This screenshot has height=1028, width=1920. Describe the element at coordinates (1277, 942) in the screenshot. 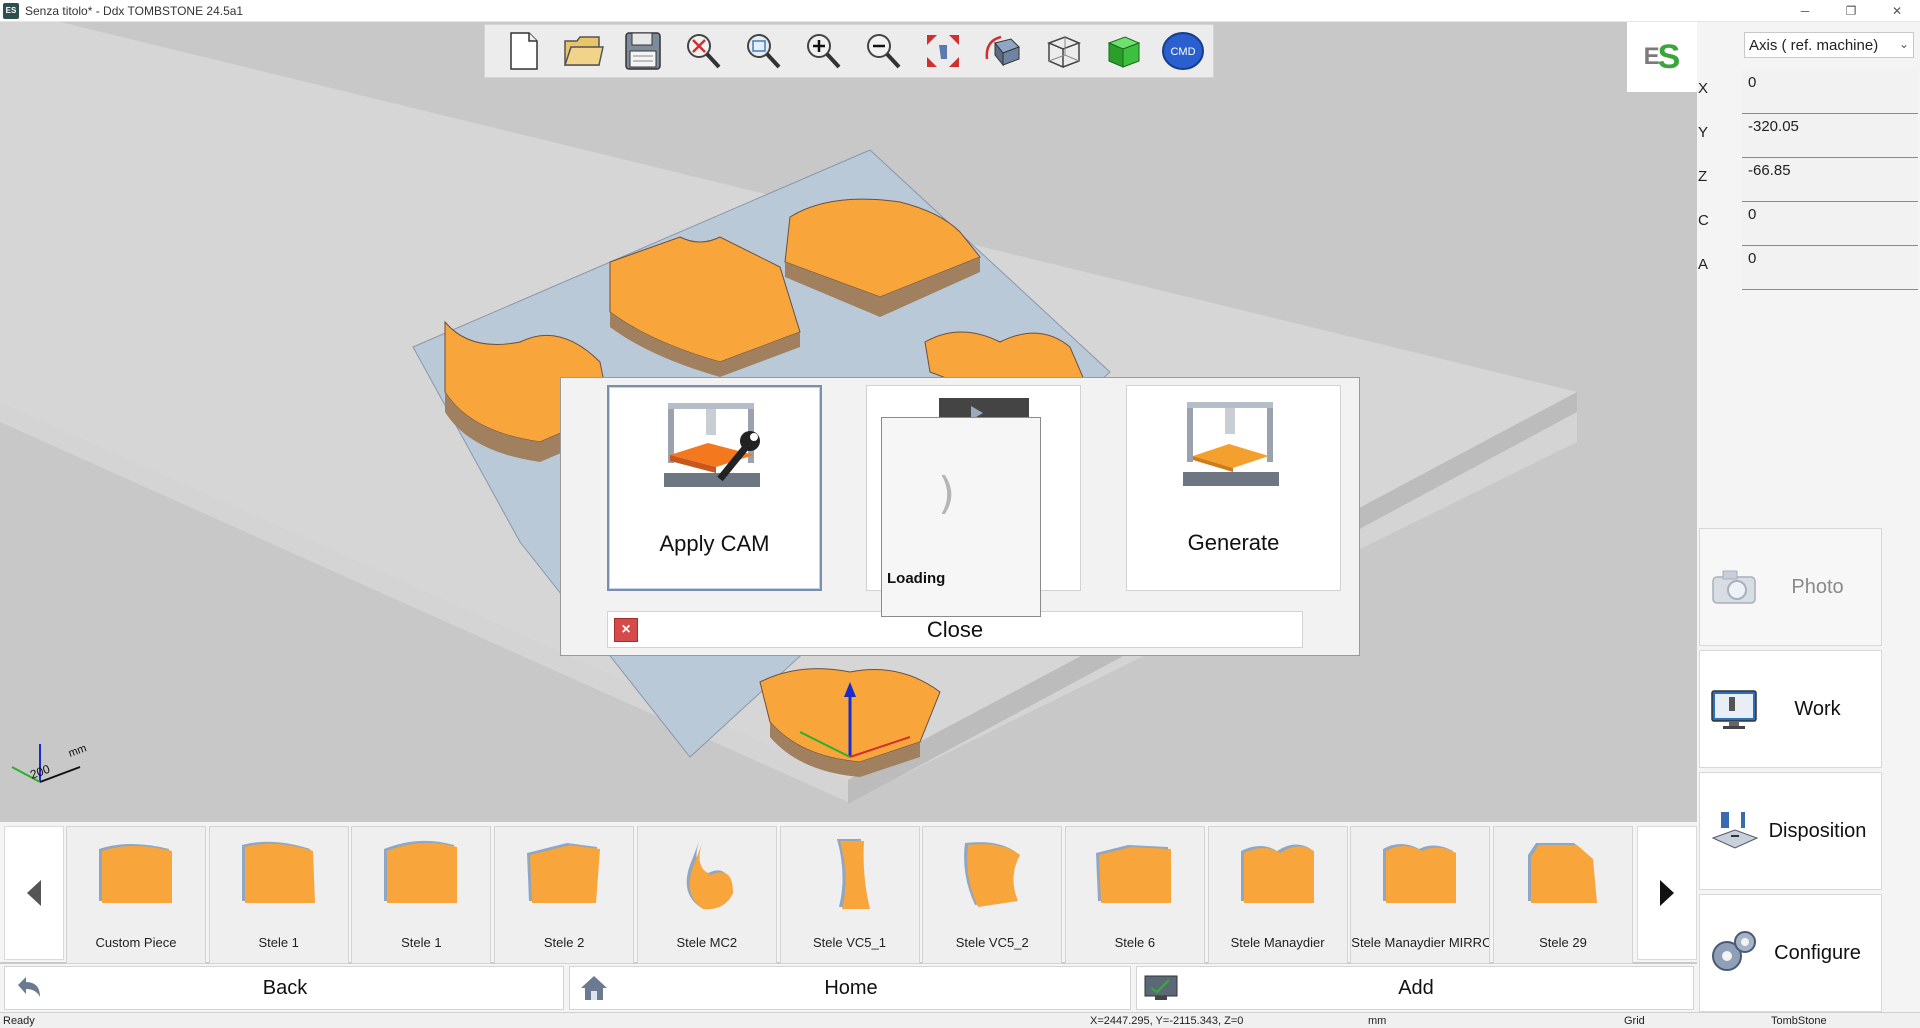

I see `piece-label: Stele Manaydier` at that location.